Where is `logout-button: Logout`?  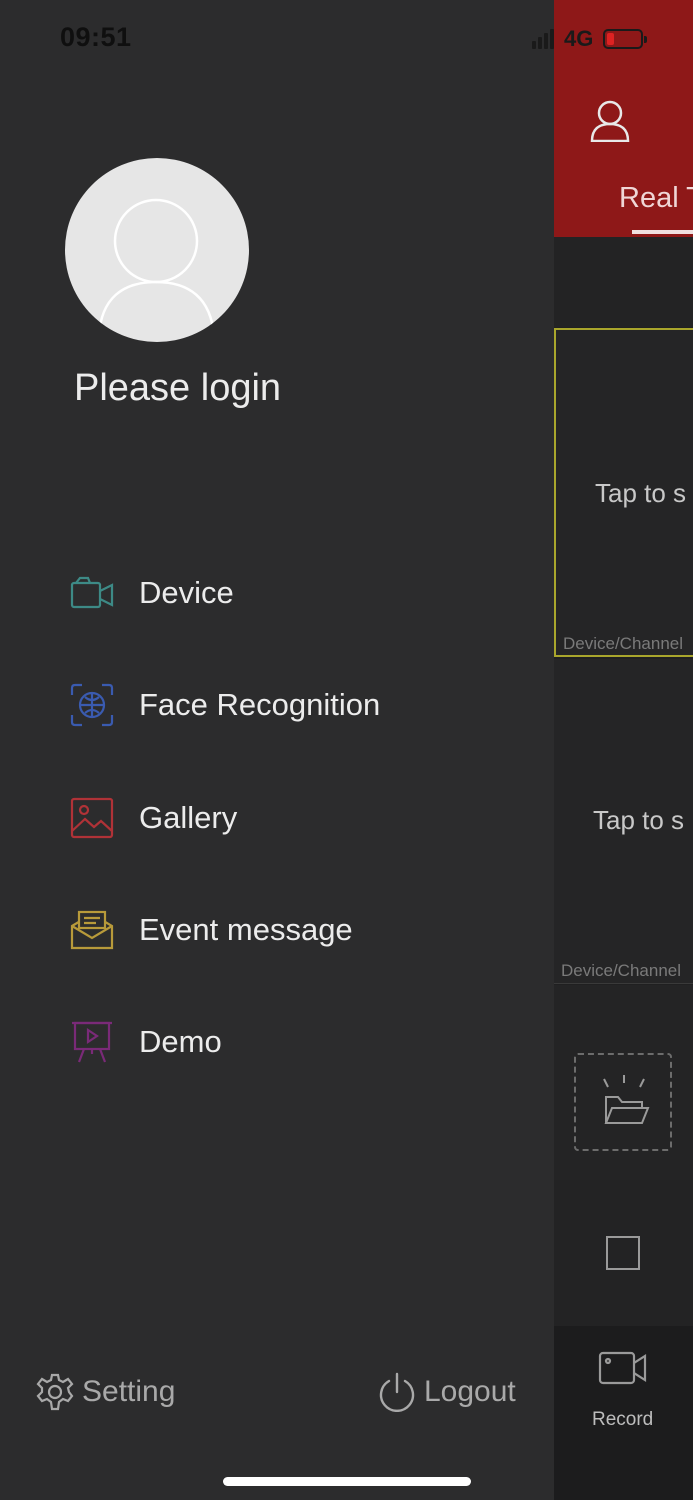 logout-button: Logout is located at coordinates (447, 1392).